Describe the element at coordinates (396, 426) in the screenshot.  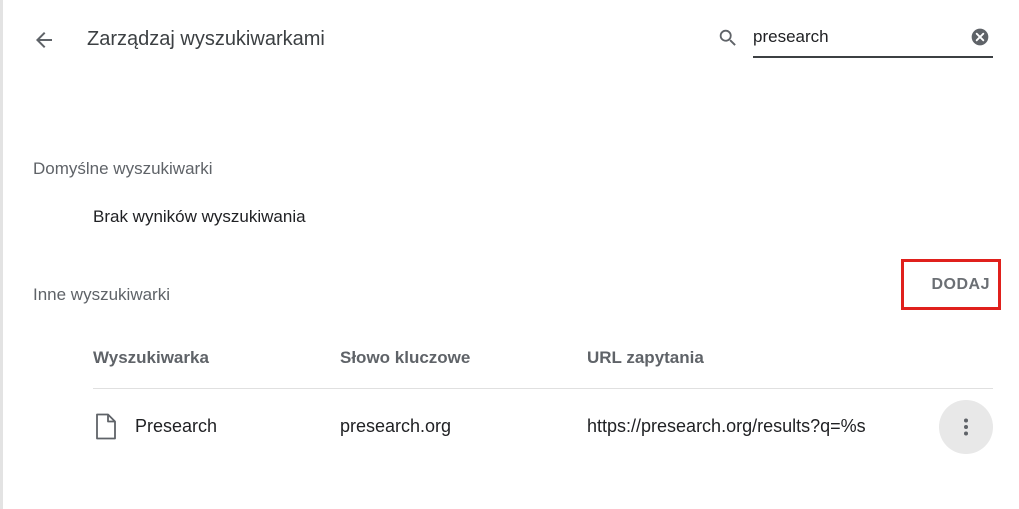
I see `engine-keyword: presearch.org` at that location.